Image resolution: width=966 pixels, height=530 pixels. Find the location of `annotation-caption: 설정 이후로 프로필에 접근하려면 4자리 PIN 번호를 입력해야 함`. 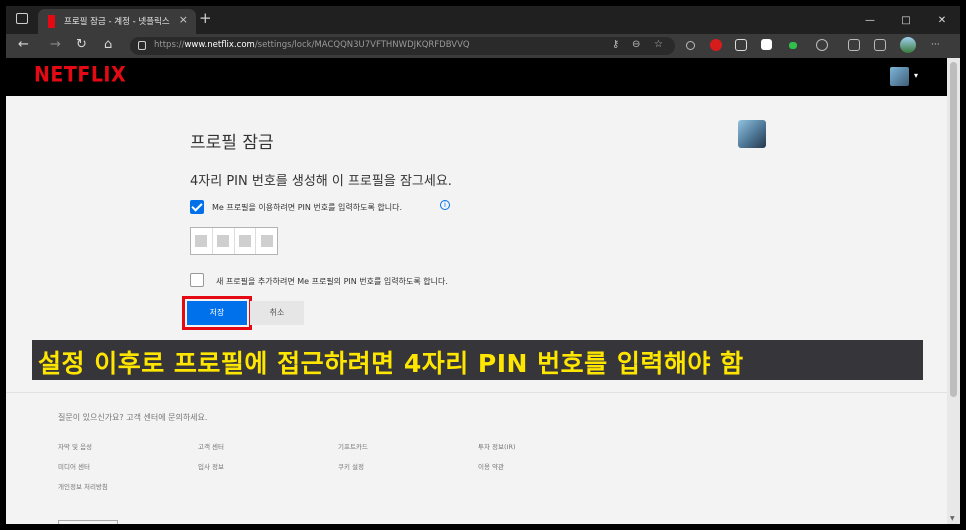

annotation-caption: 설정 이후로 프로필에 접근하려면 4자리 PIN 번호를 입력해야 함 is located at coordinates (477, 360).